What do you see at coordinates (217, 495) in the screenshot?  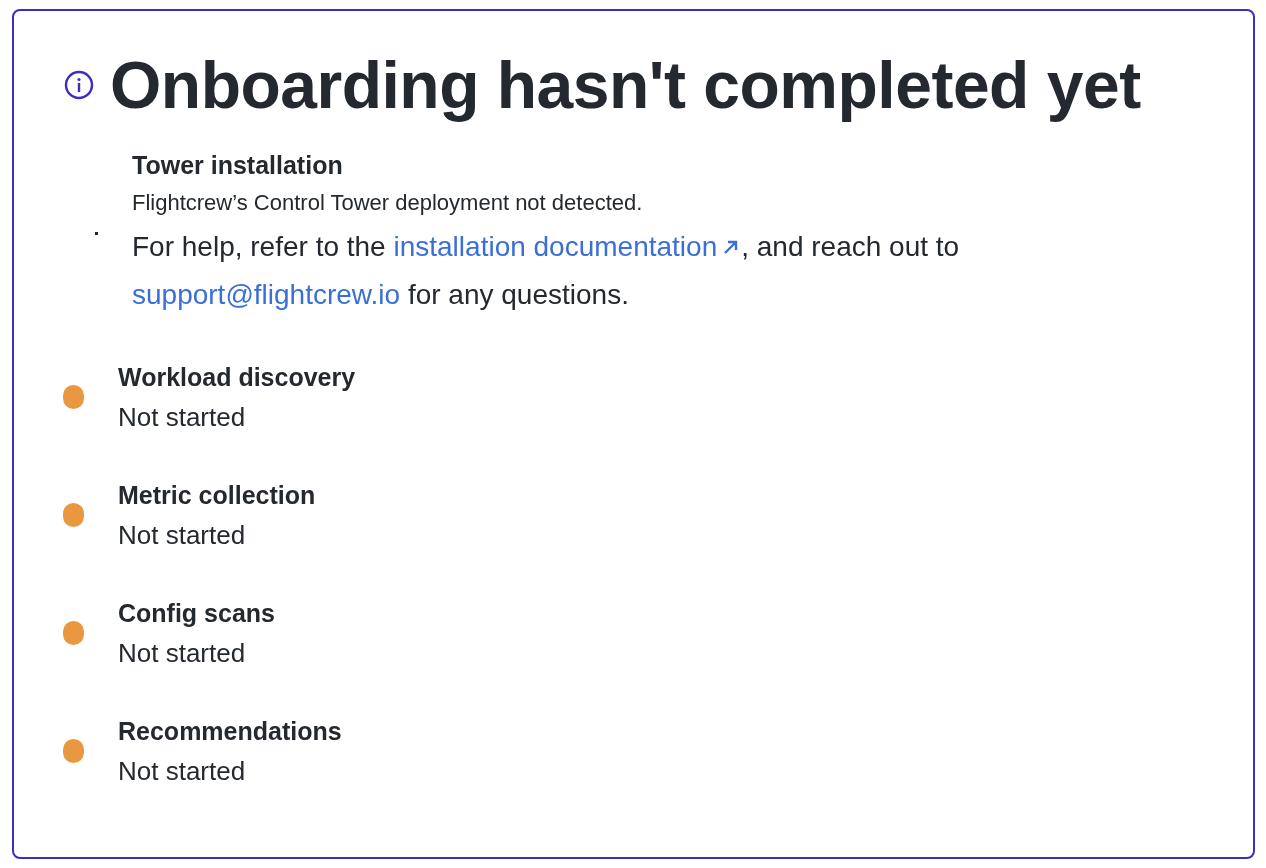 I see `step-title: Metric collection` at bounding box center [217, 495].